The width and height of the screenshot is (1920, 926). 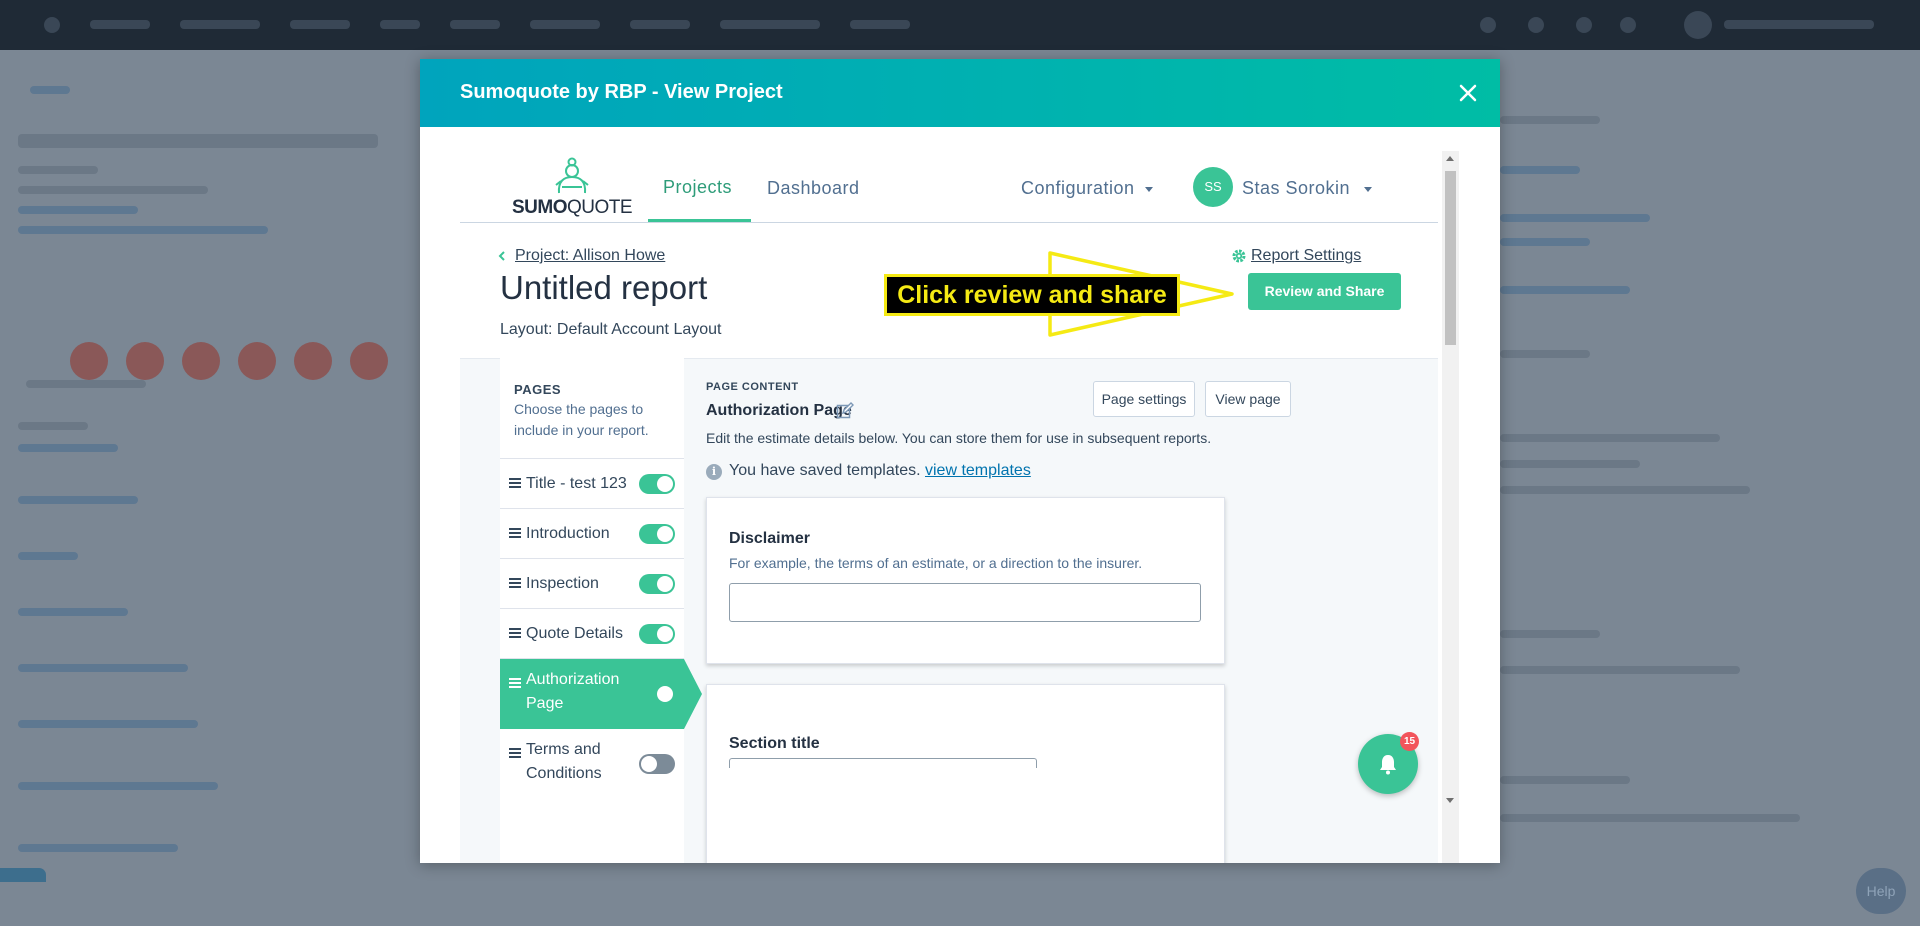 I want to click on configuration-menu: Configuration, so click(x=1087, y=188).